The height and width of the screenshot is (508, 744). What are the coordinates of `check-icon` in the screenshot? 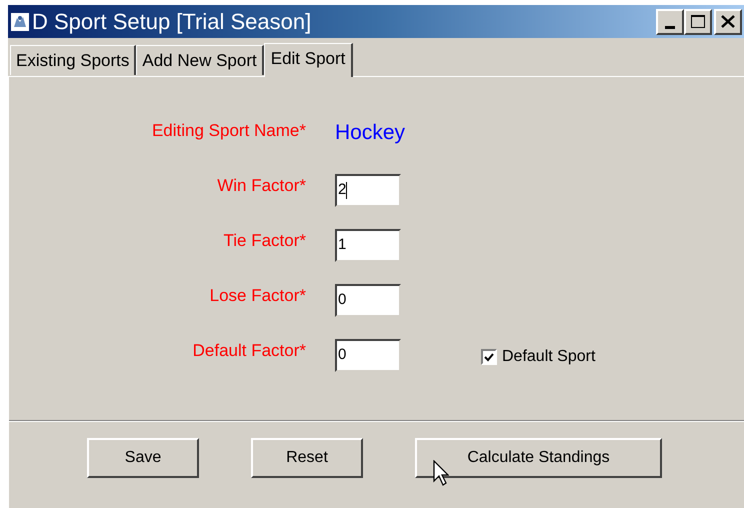 It's located at (489, 357).